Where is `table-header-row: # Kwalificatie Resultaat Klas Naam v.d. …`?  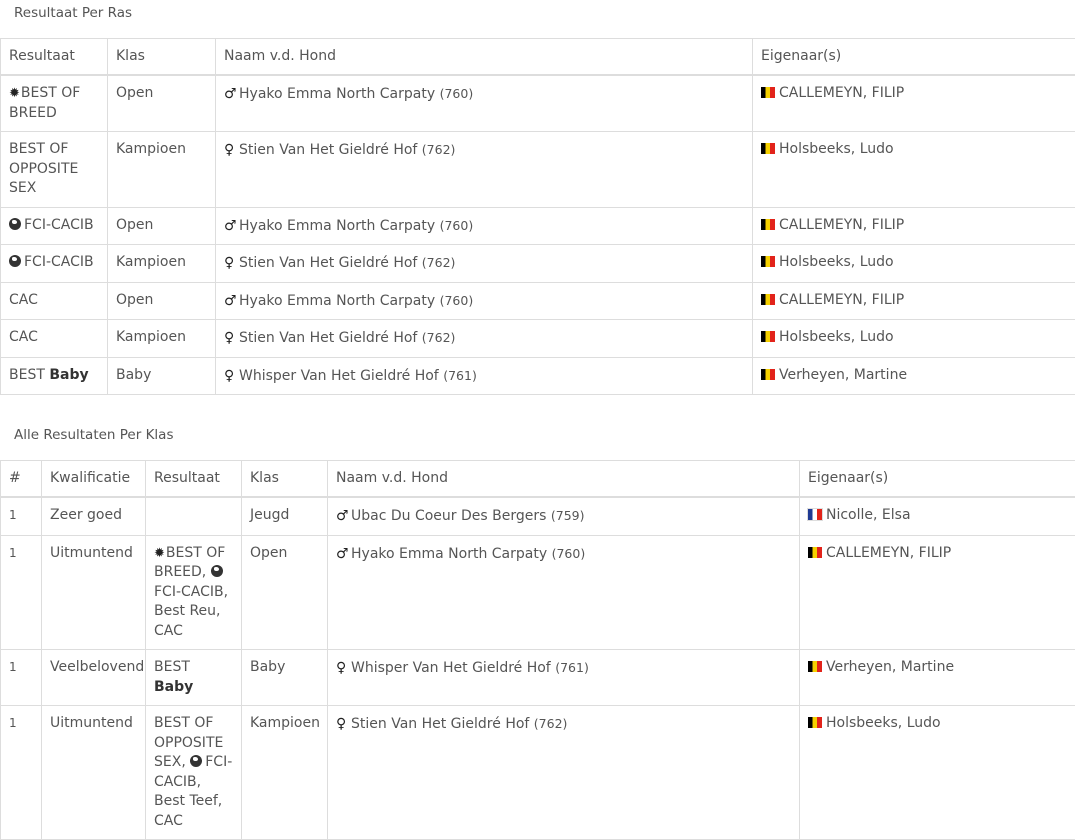 table-header-row: # Kwalificatie Resultaat Klas Naam v.d. … is located at coordinates (538, 479).